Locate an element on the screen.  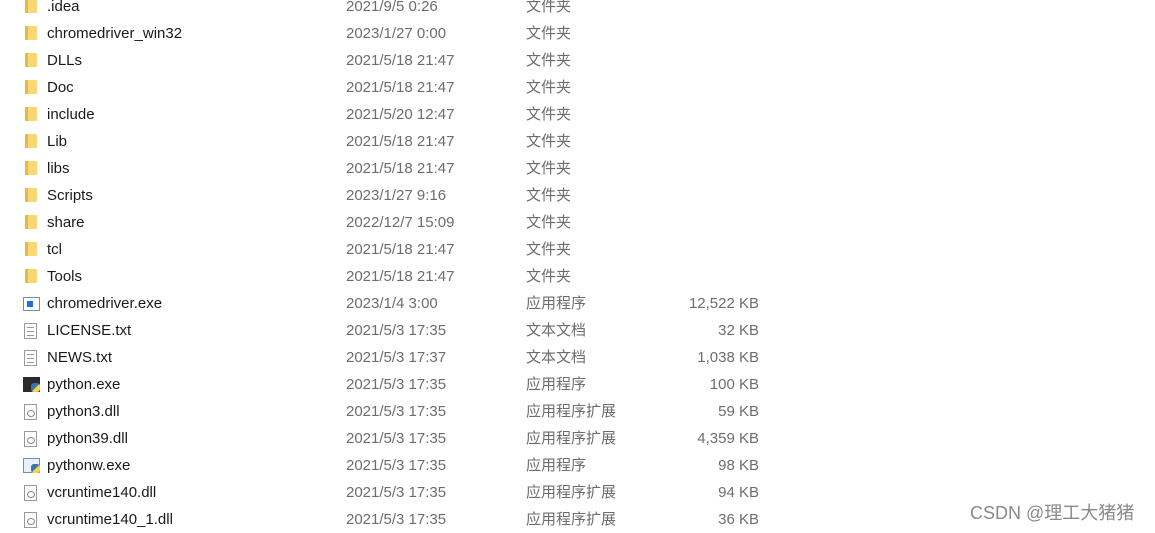
file-row: include 2021/5/20 12:47 文件夹 is located at coordinates (577, 114).